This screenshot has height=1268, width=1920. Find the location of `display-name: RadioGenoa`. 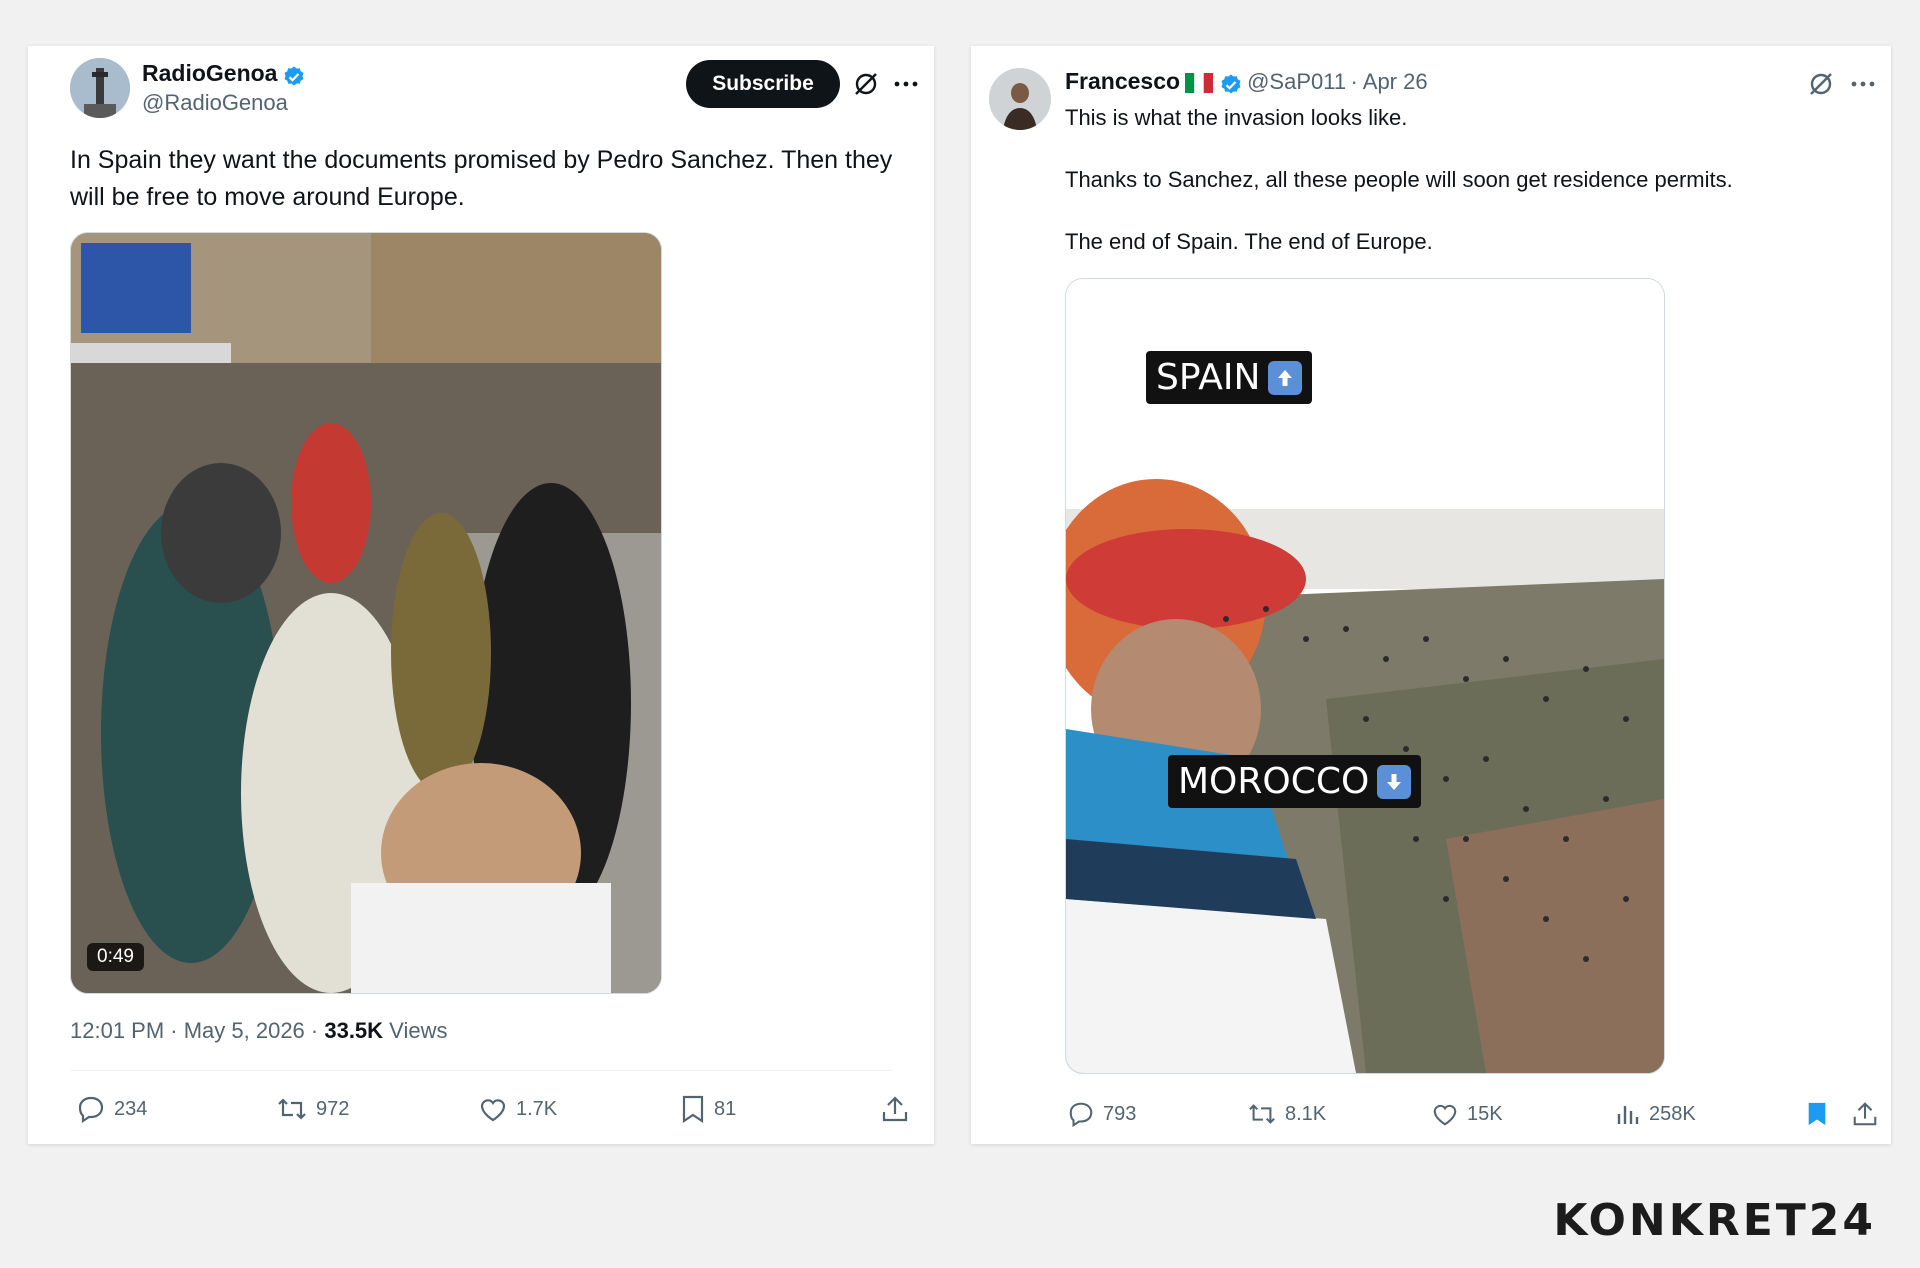

display-name: RadioGenoa is located at coordinates (209, 73).